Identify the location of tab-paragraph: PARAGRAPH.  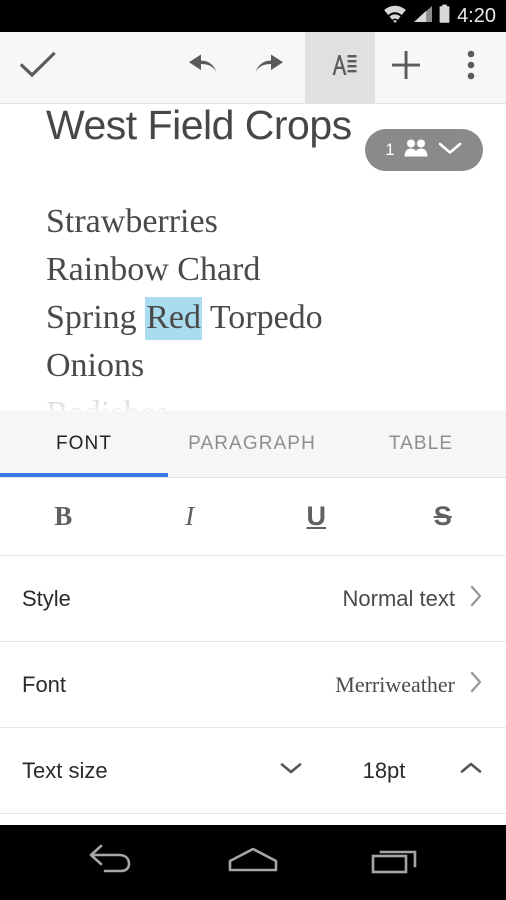
(252, 443).